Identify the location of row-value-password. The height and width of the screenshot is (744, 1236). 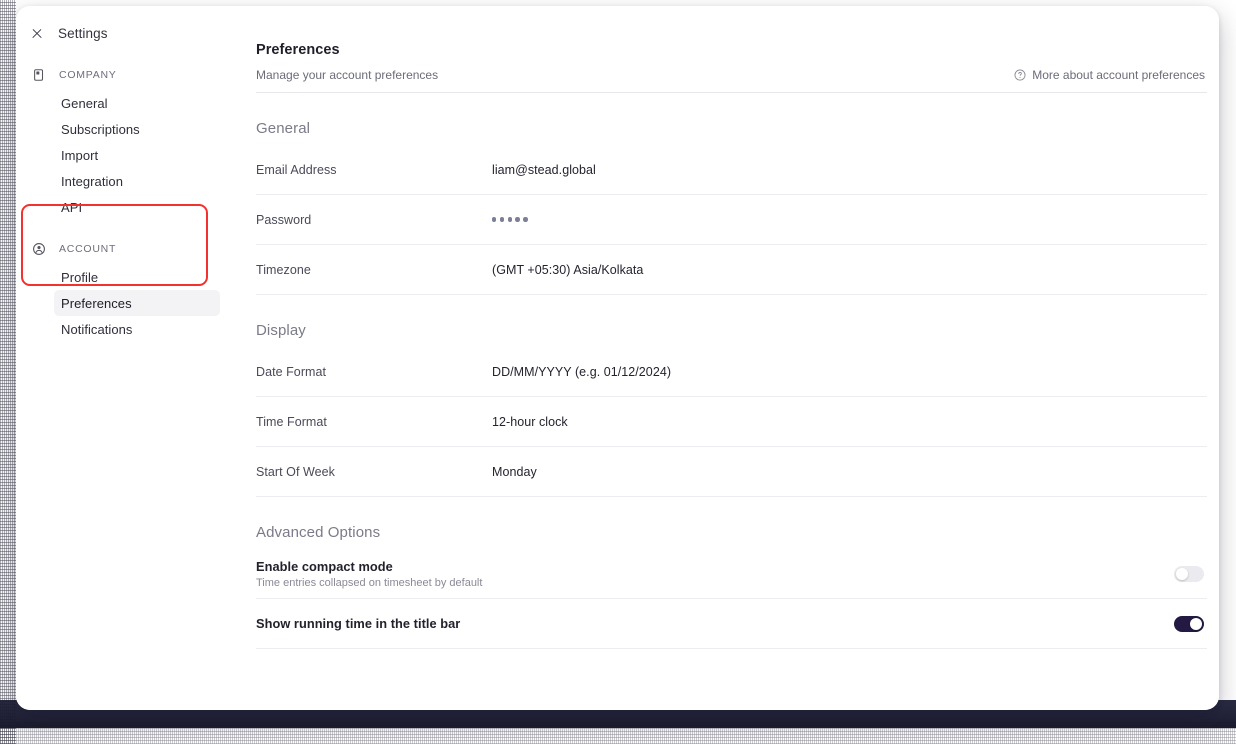
(510, 219).